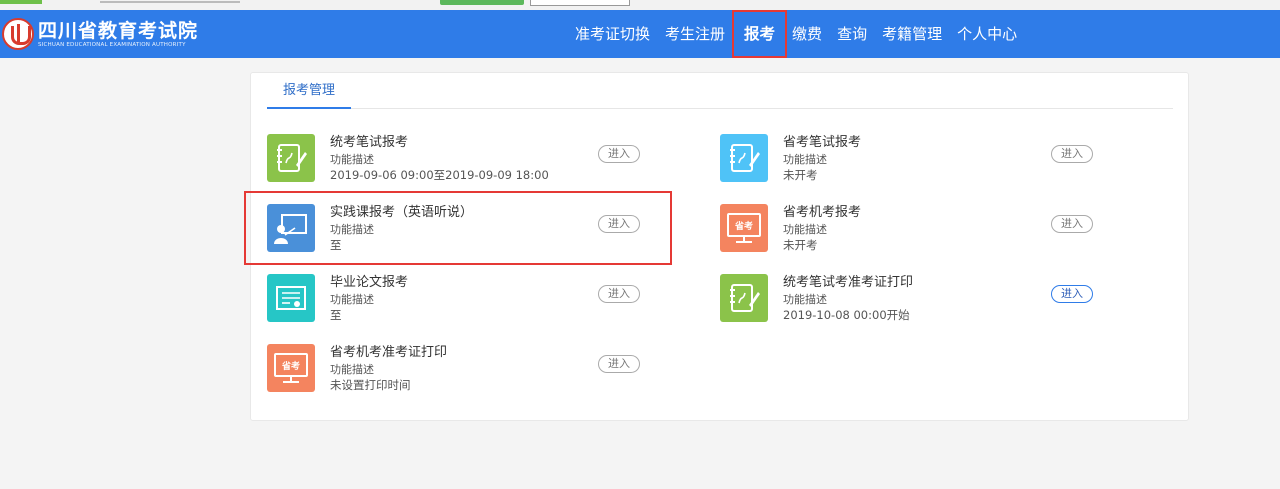  What do you see at coordinates (912, 34) in the screenshot?
I see `nav-item-records: 考籍管理` at bounding box center [912, 34].